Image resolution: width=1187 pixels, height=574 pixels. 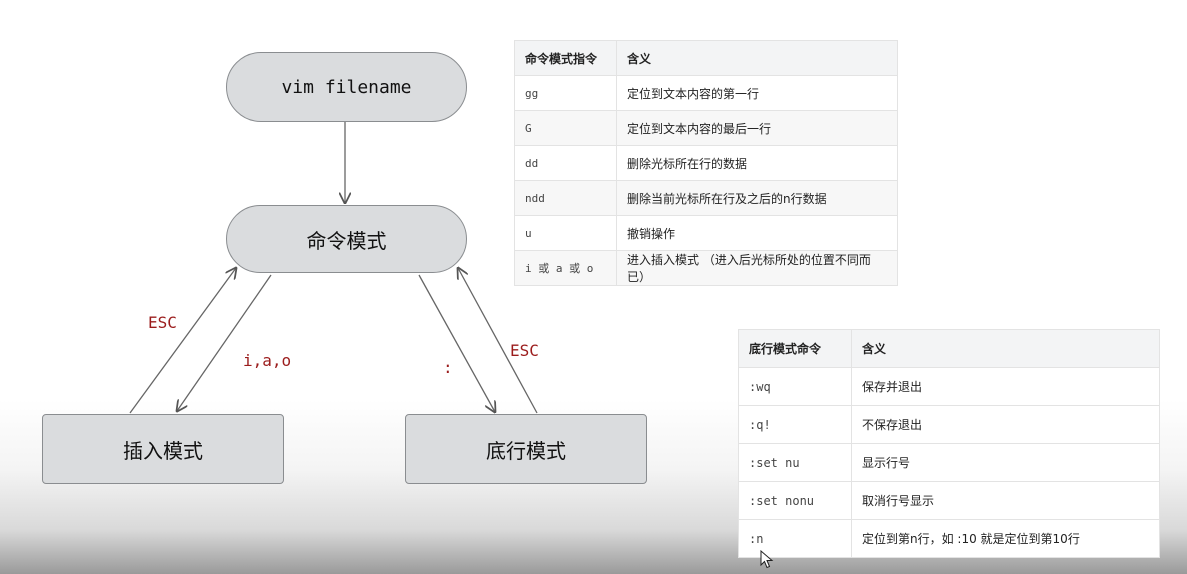 I want to click on mouse-pointer-icon, so click(x=767, y=559).